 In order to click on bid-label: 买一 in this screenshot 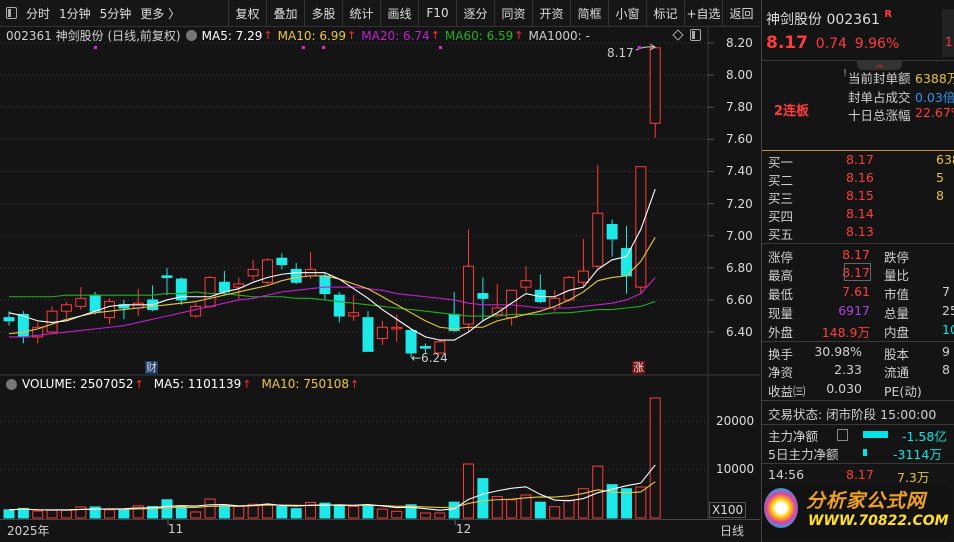, I will do `click(781, 162)`.